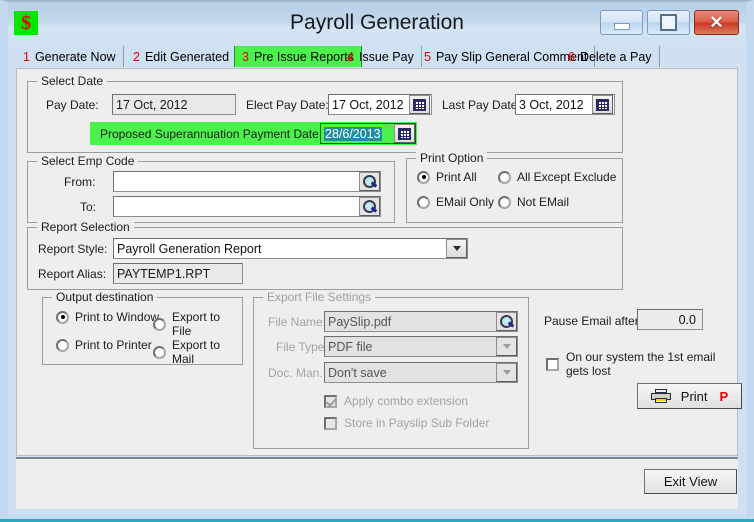 The height and width of the screenshot is (522, 754). What do you see at coordinates (70, 56) in the screenshot?
I see `tab-generate-now: 1 Generate Now` at bounding box center [70, 56].